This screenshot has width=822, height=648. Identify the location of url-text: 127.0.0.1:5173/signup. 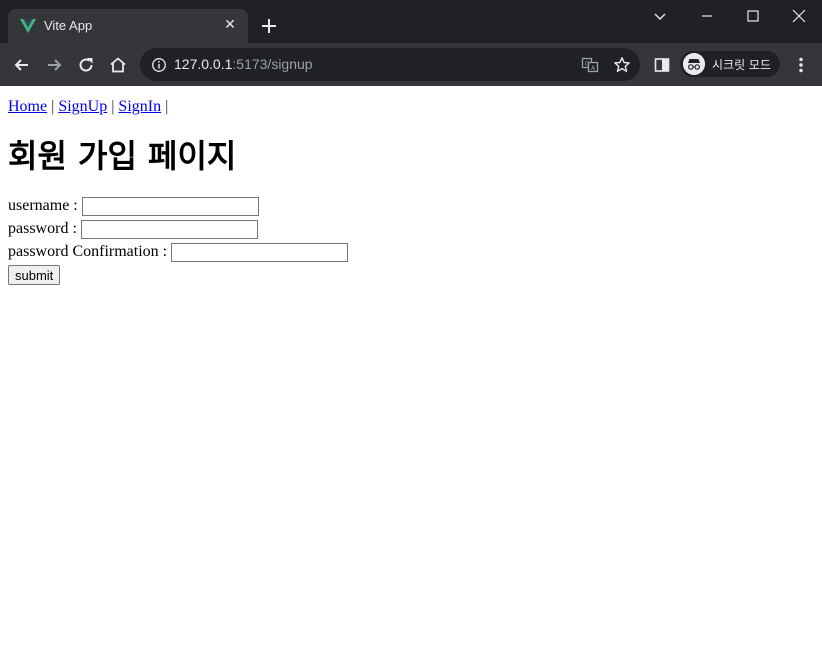
(243, 64).